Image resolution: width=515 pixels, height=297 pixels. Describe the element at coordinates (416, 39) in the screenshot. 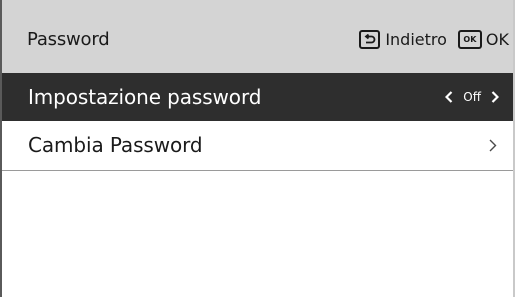

I see `back-label: Indietro` at that location.